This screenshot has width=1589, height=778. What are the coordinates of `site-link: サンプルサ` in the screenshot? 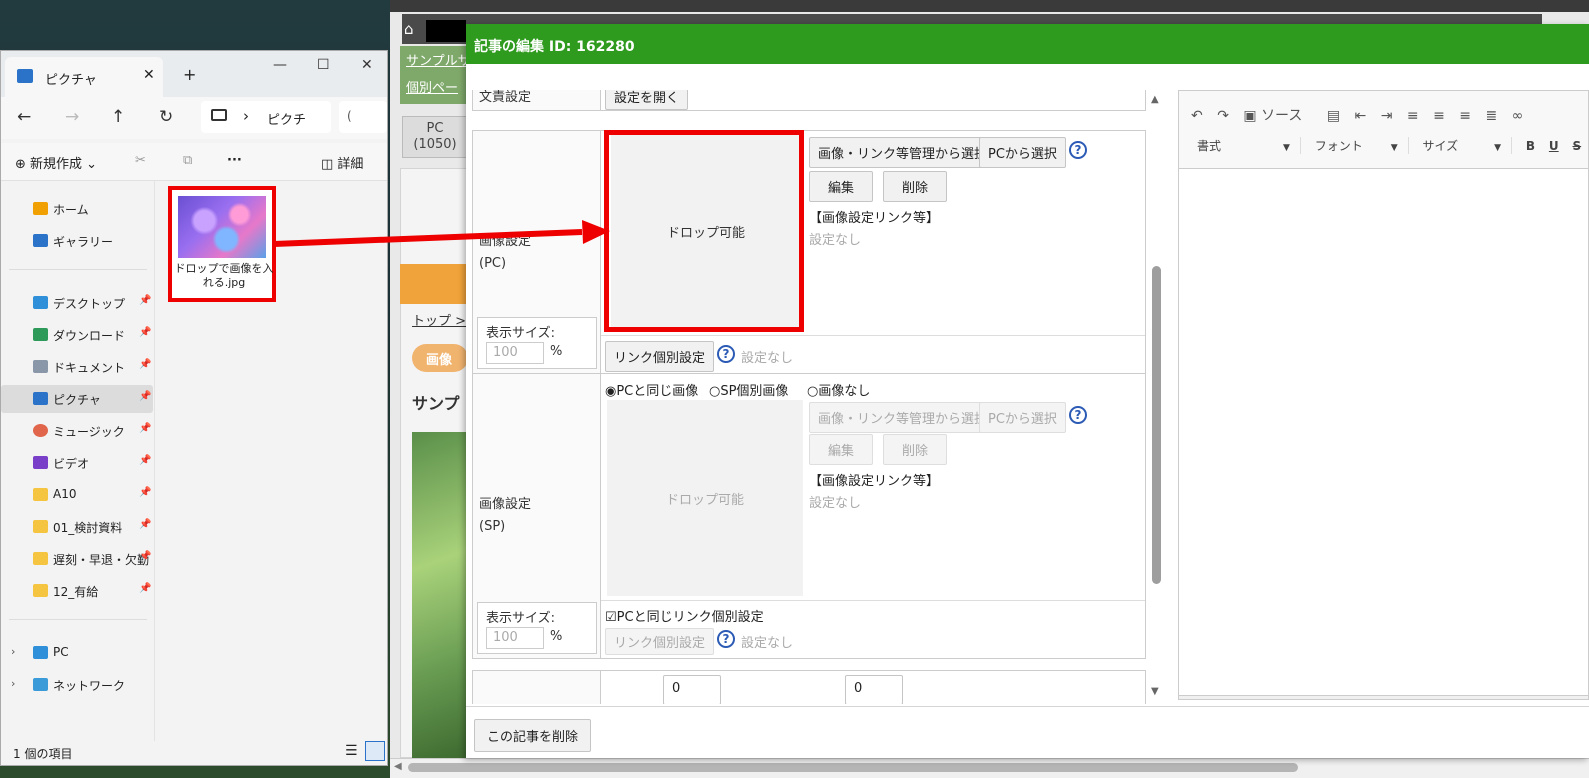 It's located at (434, 59).